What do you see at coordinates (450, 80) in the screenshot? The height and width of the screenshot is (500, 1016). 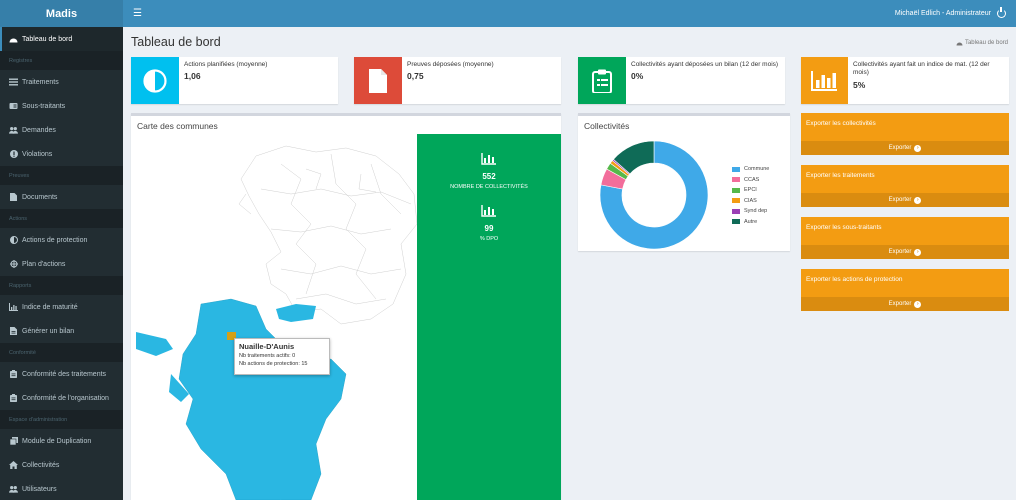 I see `info-box-content: Preuves déposées (moyenne) 0,75` at bounding box center [450, 80].